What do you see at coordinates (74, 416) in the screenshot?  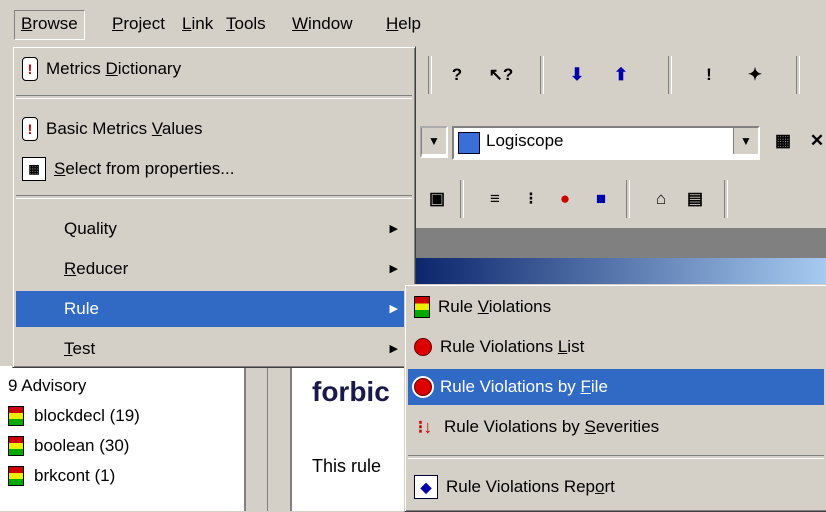 I see `tree-item: blockdecl (19)` at bounding box center [74, 416].